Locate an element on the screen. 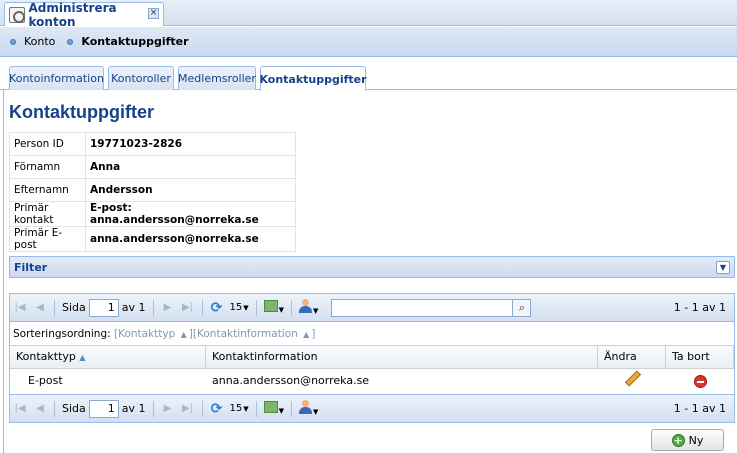  search-input is located at coordinates (422, 307).